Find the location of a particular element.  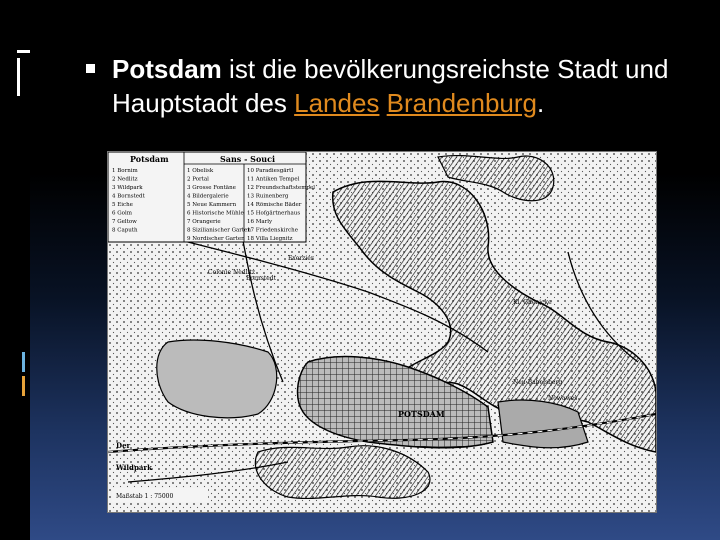

label-der: Der is located at coordinates (123, 445).